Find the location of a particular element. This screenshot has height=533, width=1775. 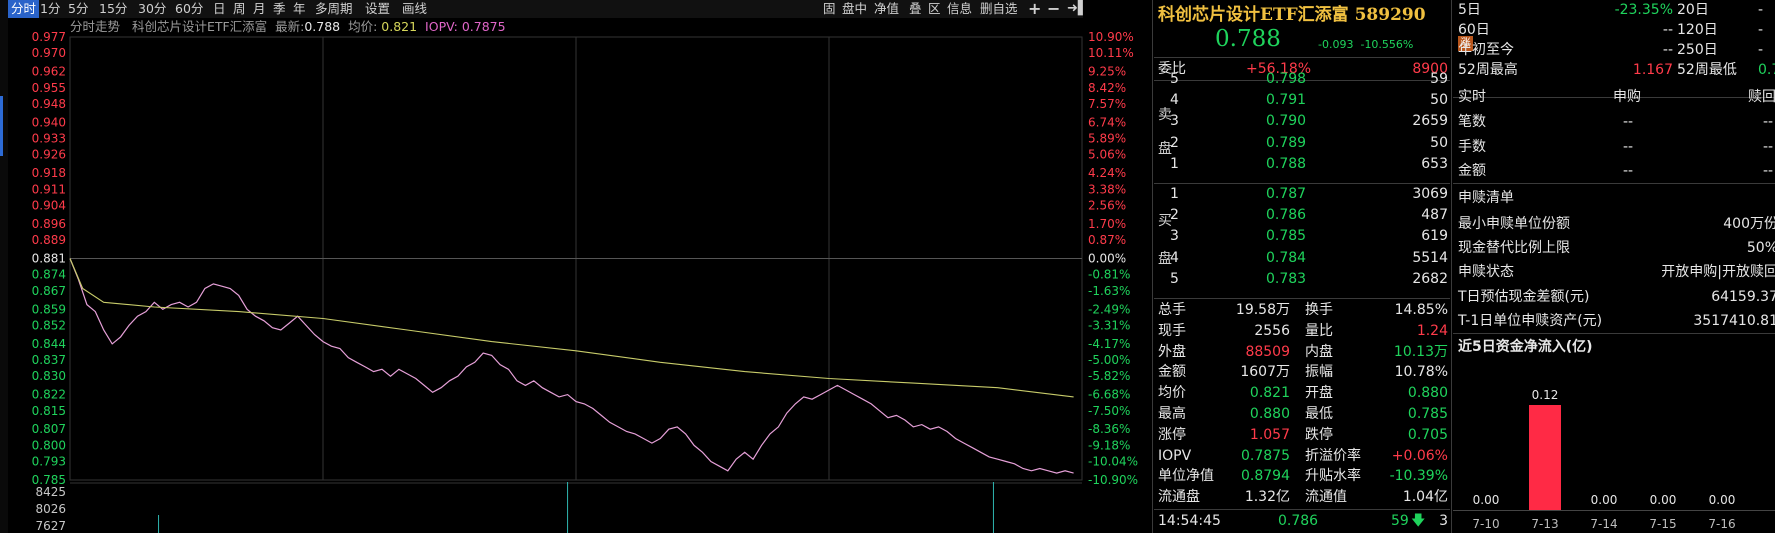

y-pct-tick-label: 0.00% is located at coordinates (1107, 259).